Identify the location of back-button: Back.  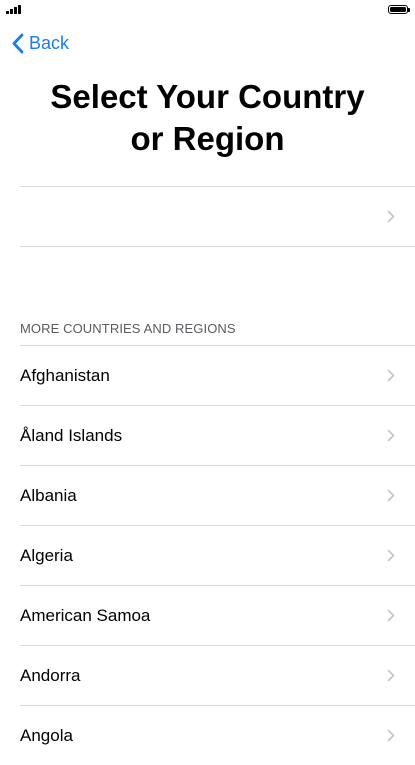
(40, 43).